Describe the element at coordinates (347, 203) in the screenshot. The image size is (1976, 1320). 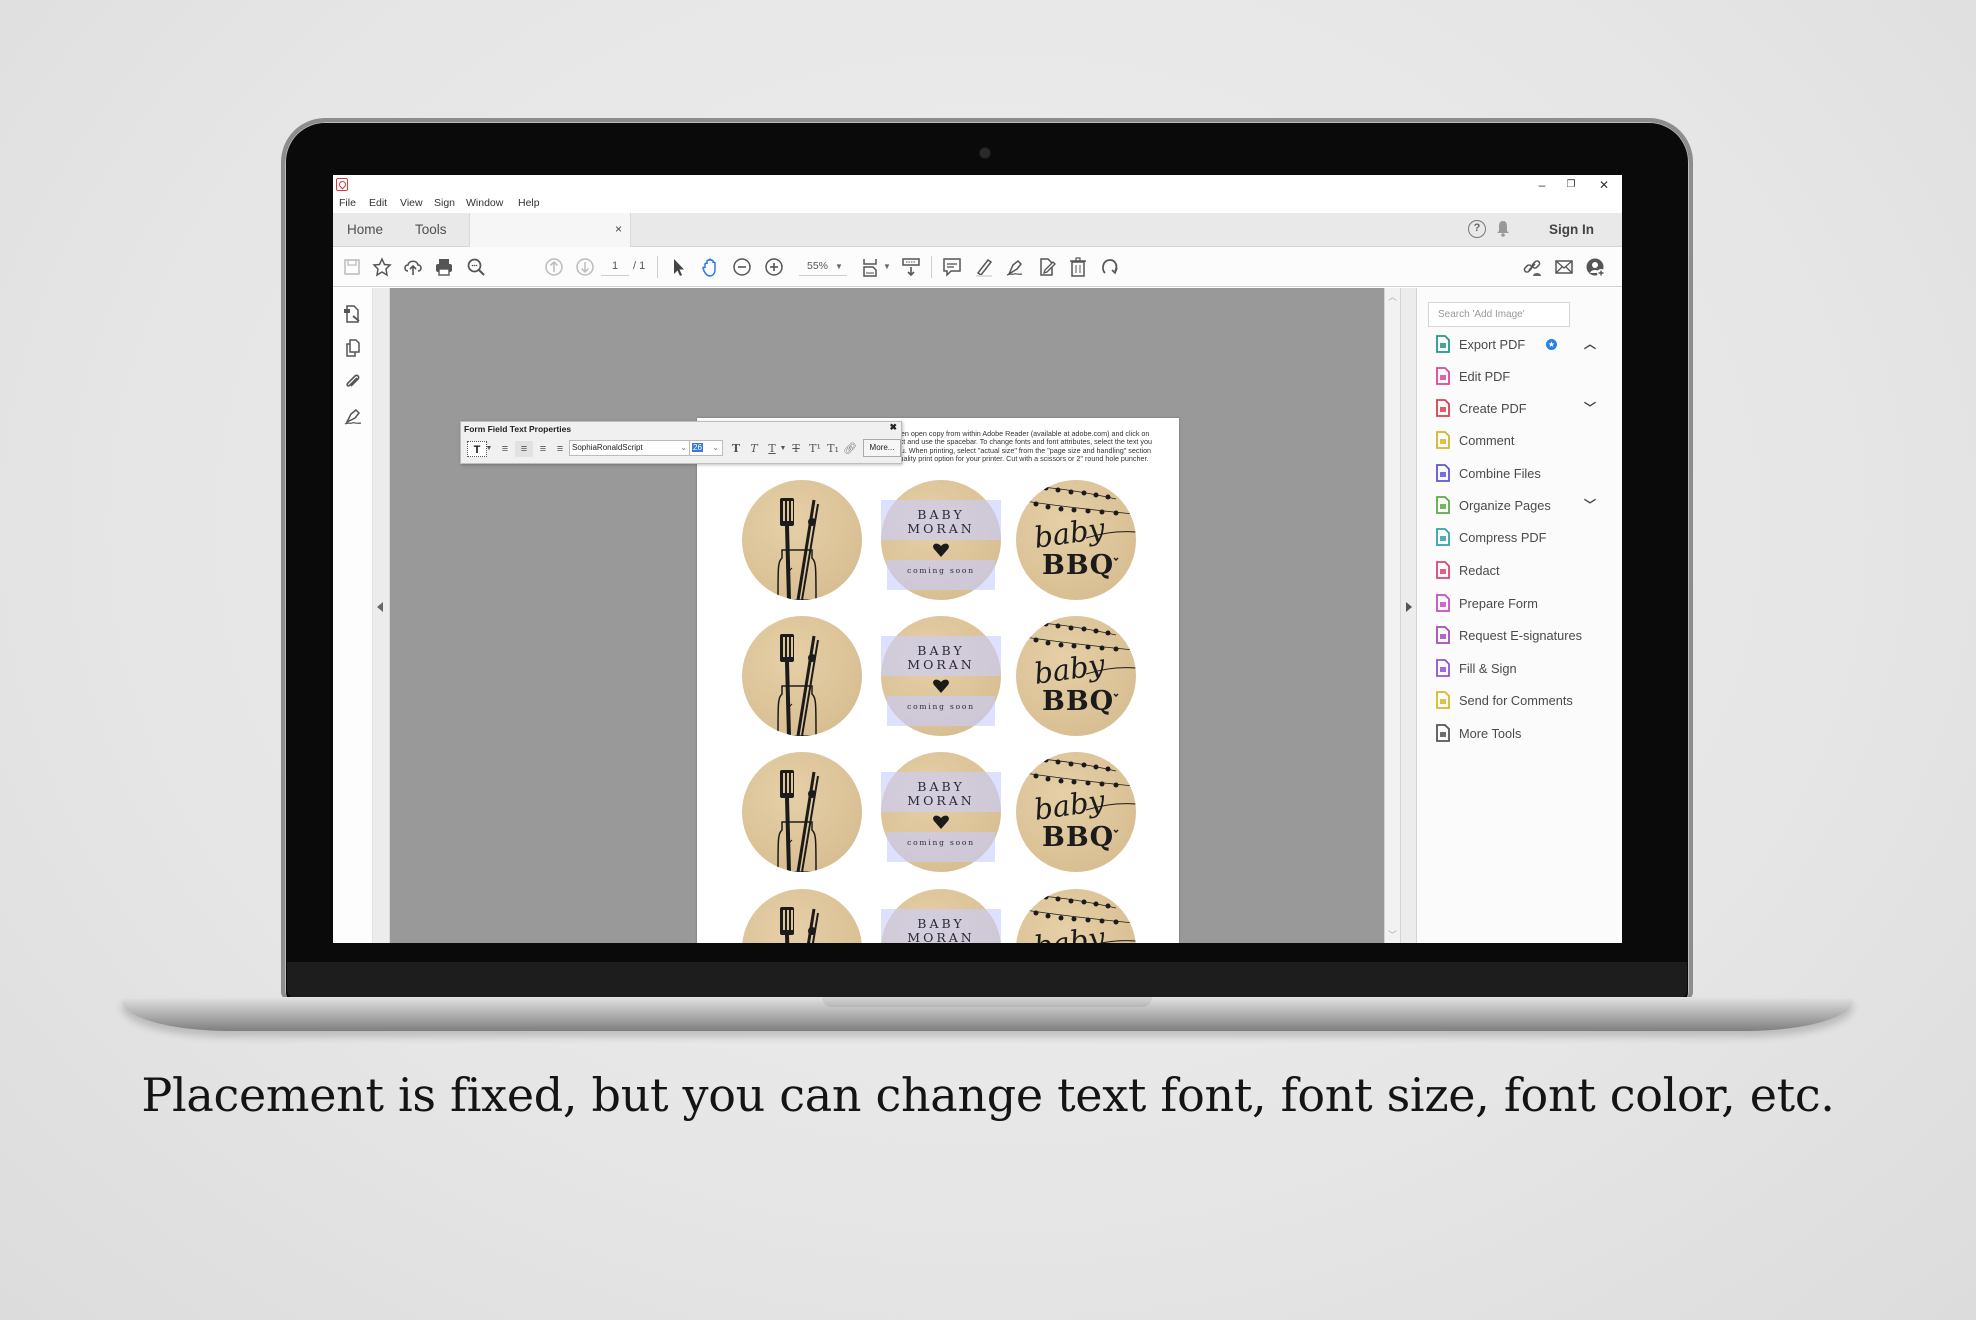
I see `menu-file: File` at that location.